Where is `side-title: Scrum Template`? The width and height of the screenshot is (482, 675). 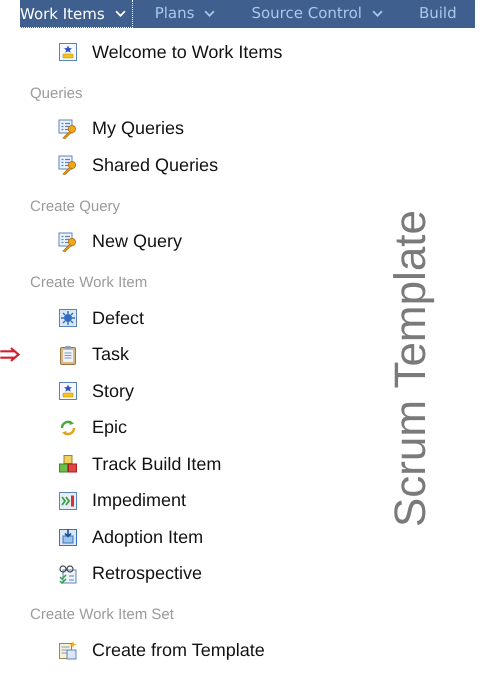 side-title: Scrum Template is located at coordinates (411, 368).